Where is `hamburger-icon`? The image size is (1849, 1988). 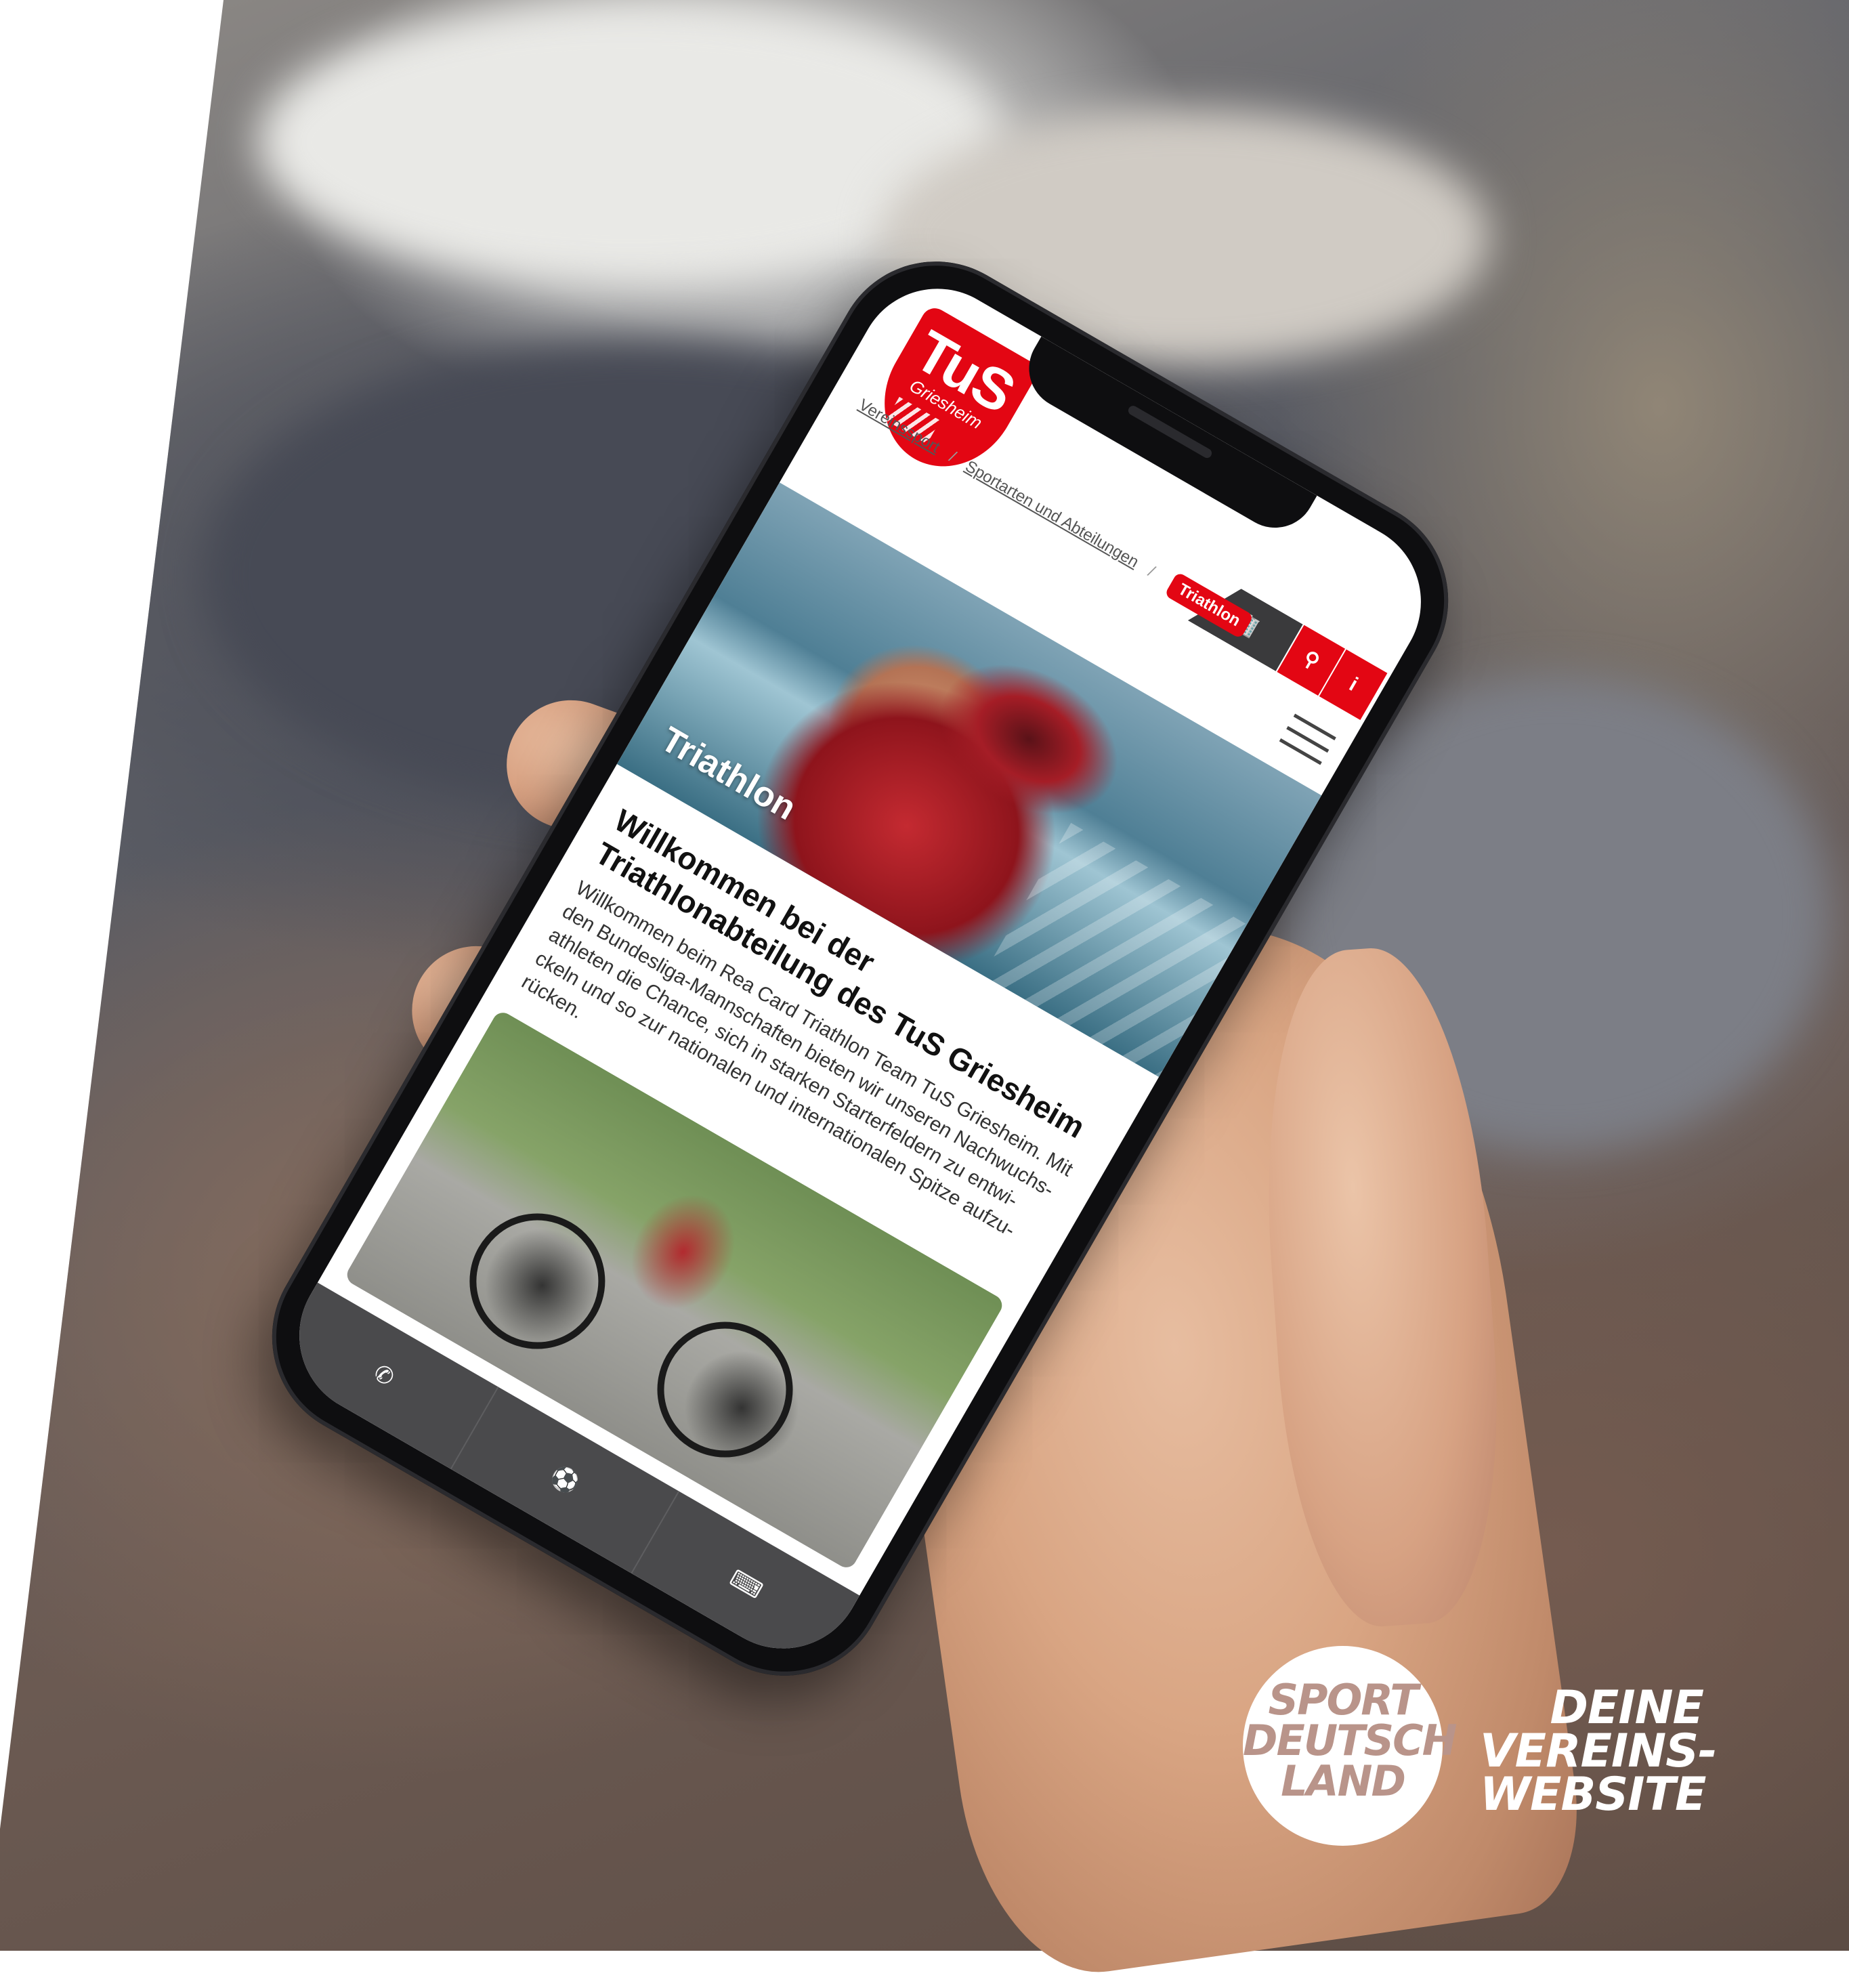
hamburger-icon is located at coordinates (1306, 741).